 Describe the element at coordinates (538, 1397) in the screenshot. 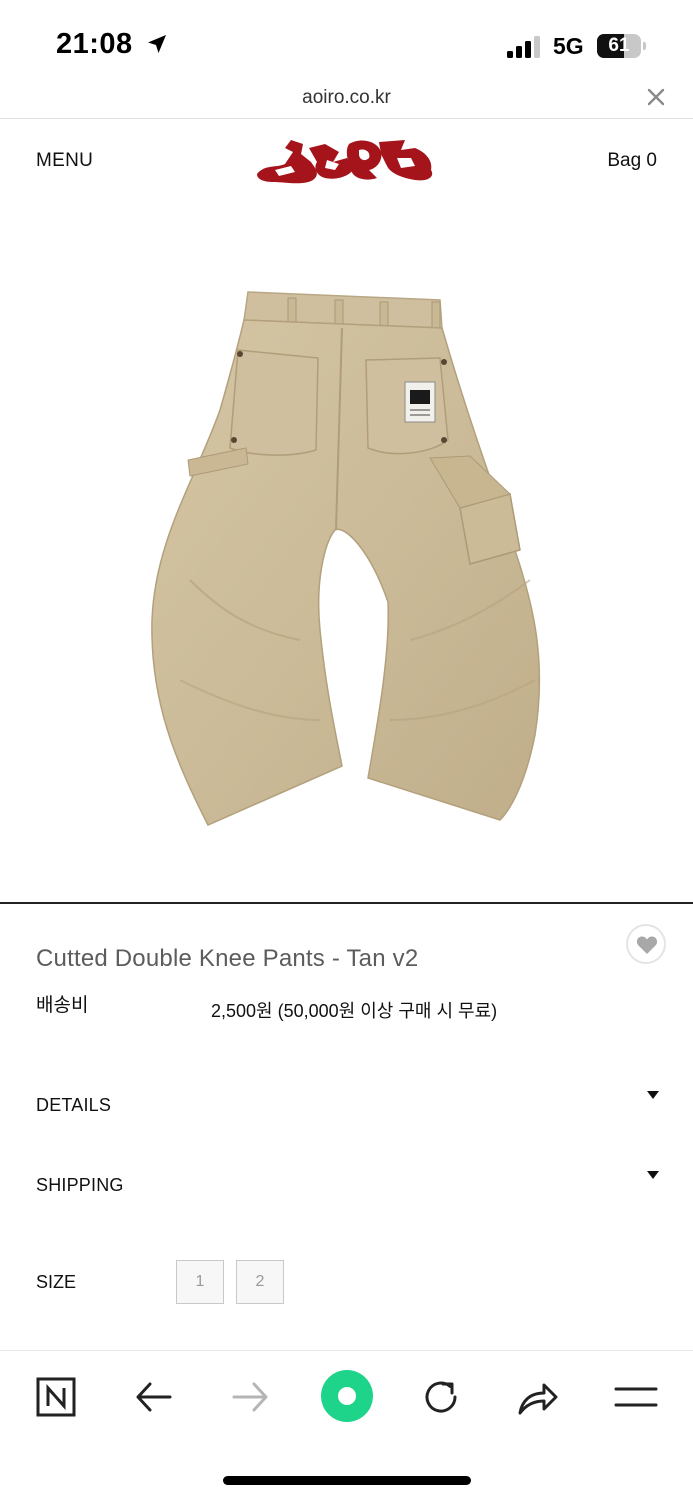

I see `share-icon` at that location.